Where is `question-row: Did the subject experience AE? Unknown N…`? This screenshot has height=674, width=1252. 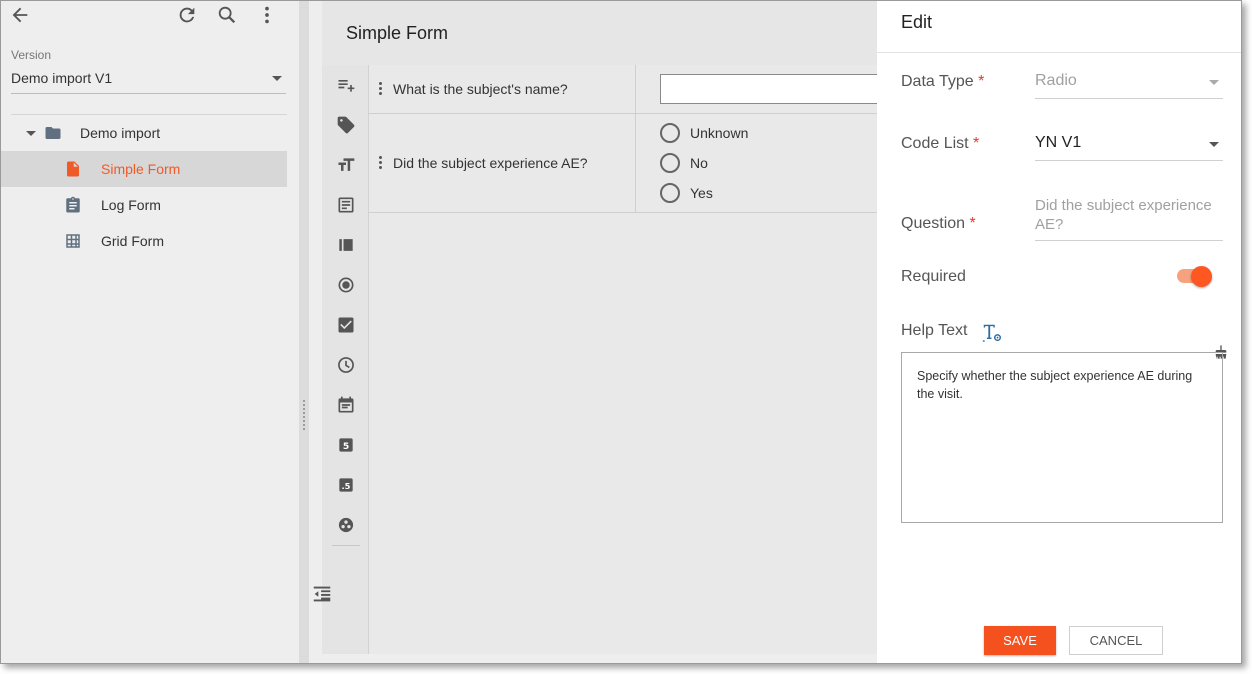 question-row: Did the subject experience AE? Unknown N… is located at coordinates (623, 163).